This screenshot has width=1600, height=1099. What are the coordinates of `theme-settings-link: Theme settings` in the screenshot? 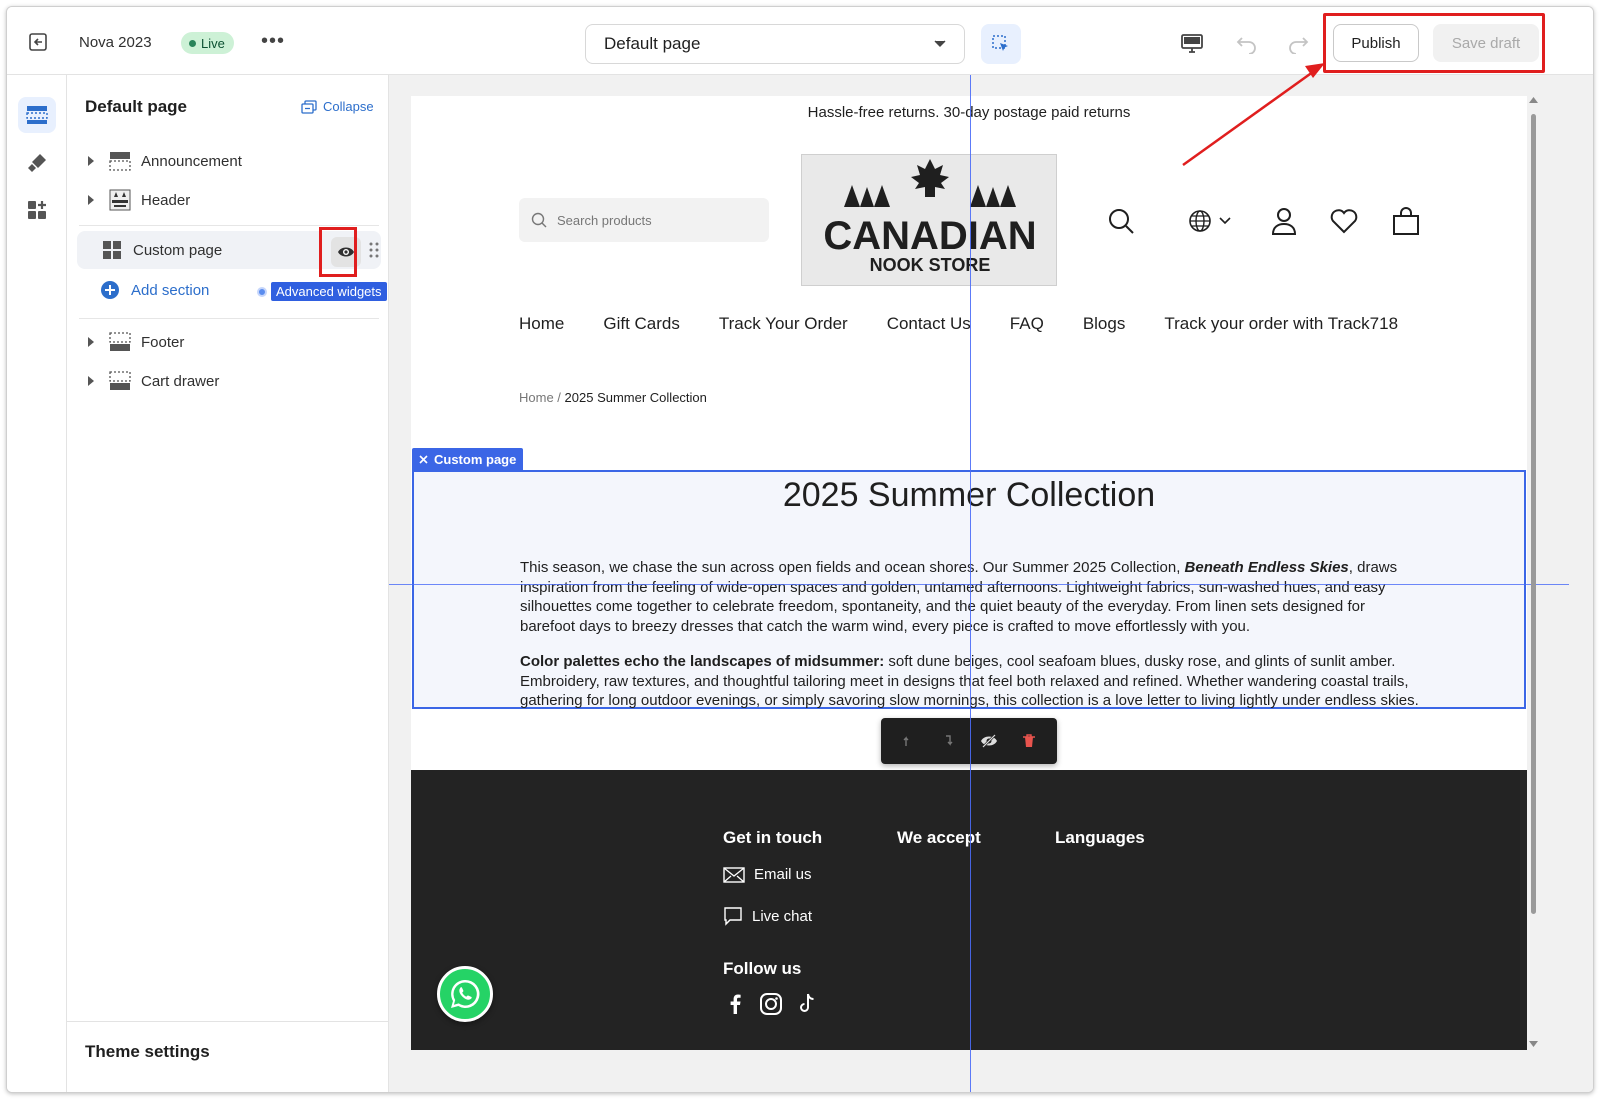 It's located at (147, 1052).